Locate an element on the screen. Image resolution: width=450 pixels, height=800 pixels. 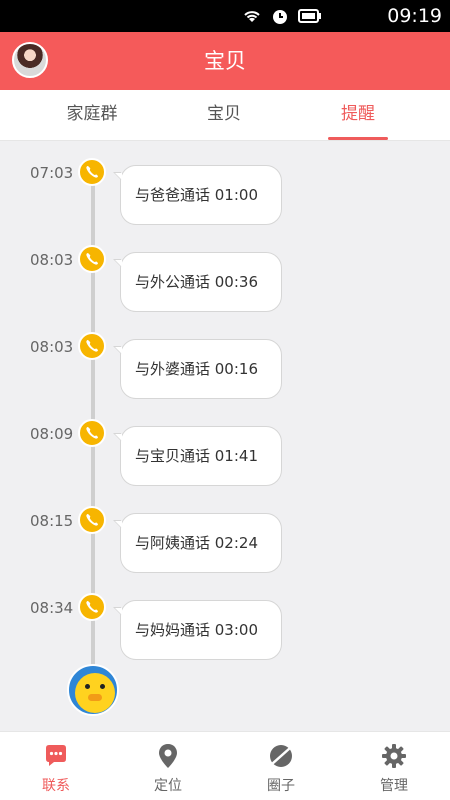
tab-label: 宝贝 is located at coordinates (224, 114).